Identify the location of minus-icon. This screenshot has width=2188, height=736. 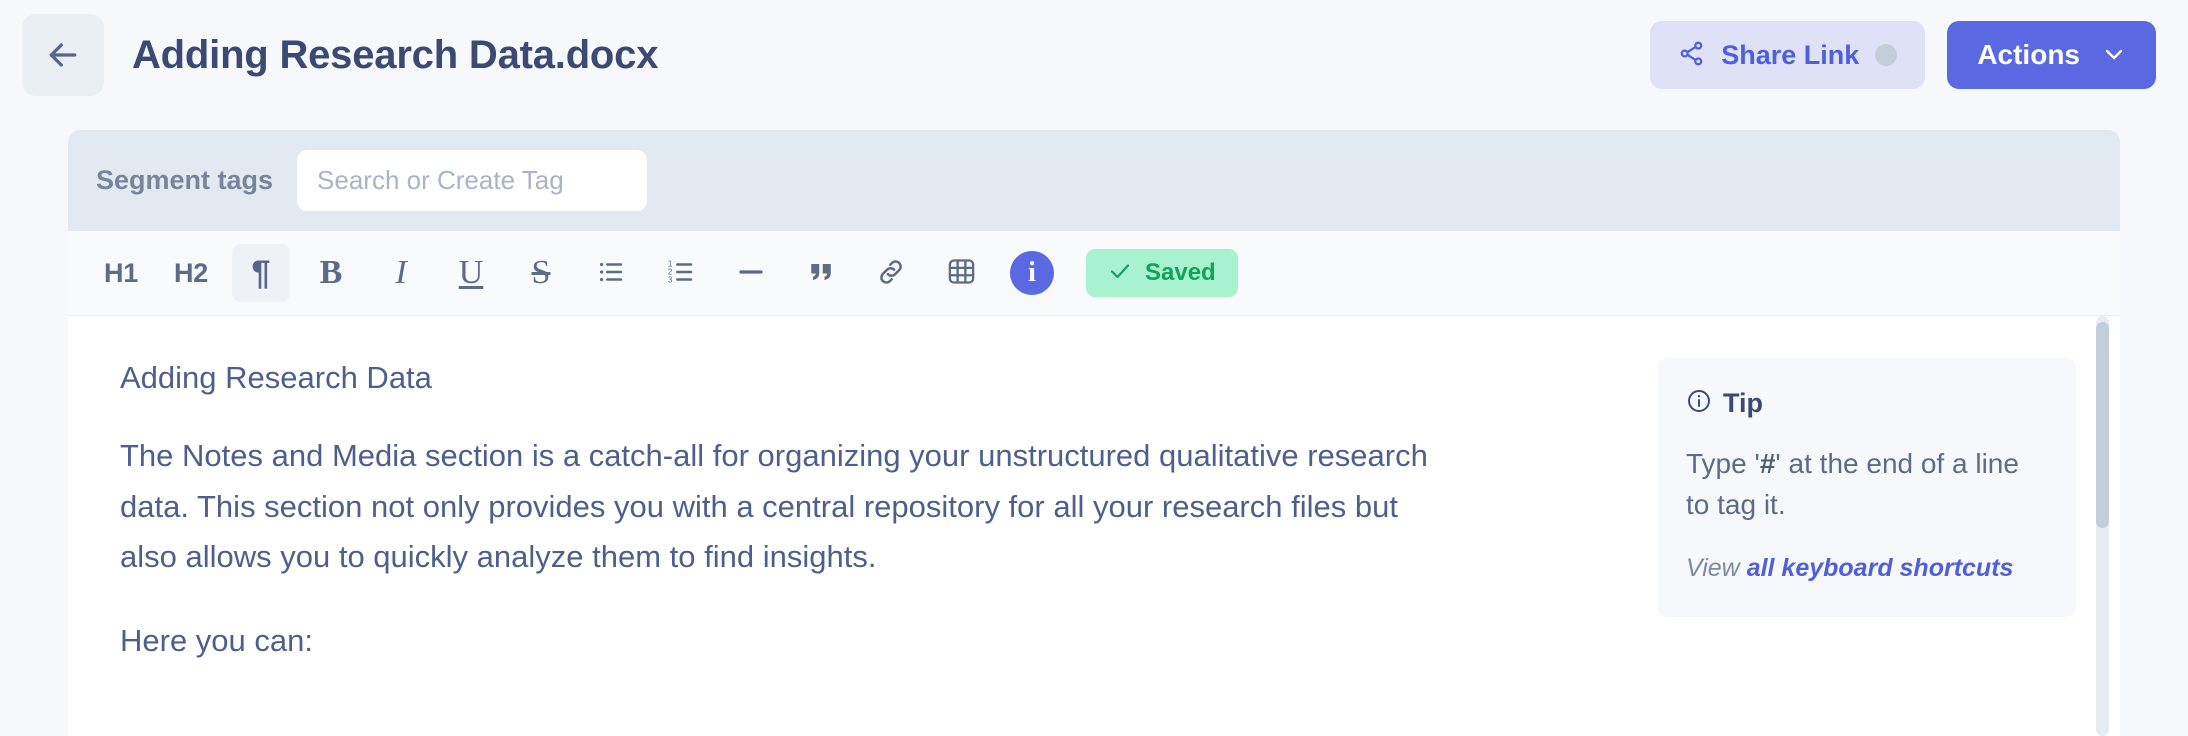
(751, 273).